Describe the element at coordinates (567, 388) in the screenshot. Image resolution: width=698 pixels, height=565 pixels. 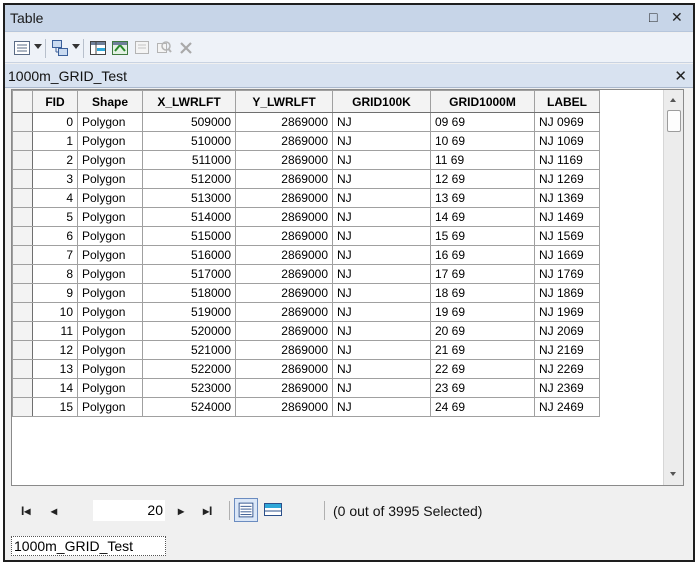
I see `cell-label: NJ 2369` at that location.